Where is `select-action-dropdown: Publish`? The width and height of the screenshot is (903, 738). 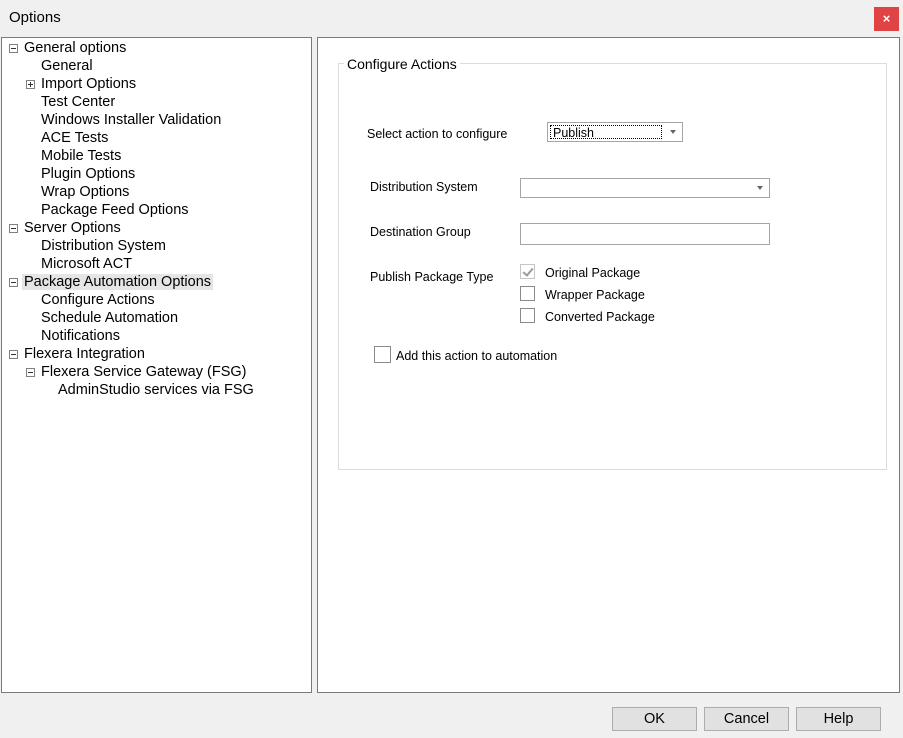
select-action-dropdown: Publish is located at coordinates (615, 132).